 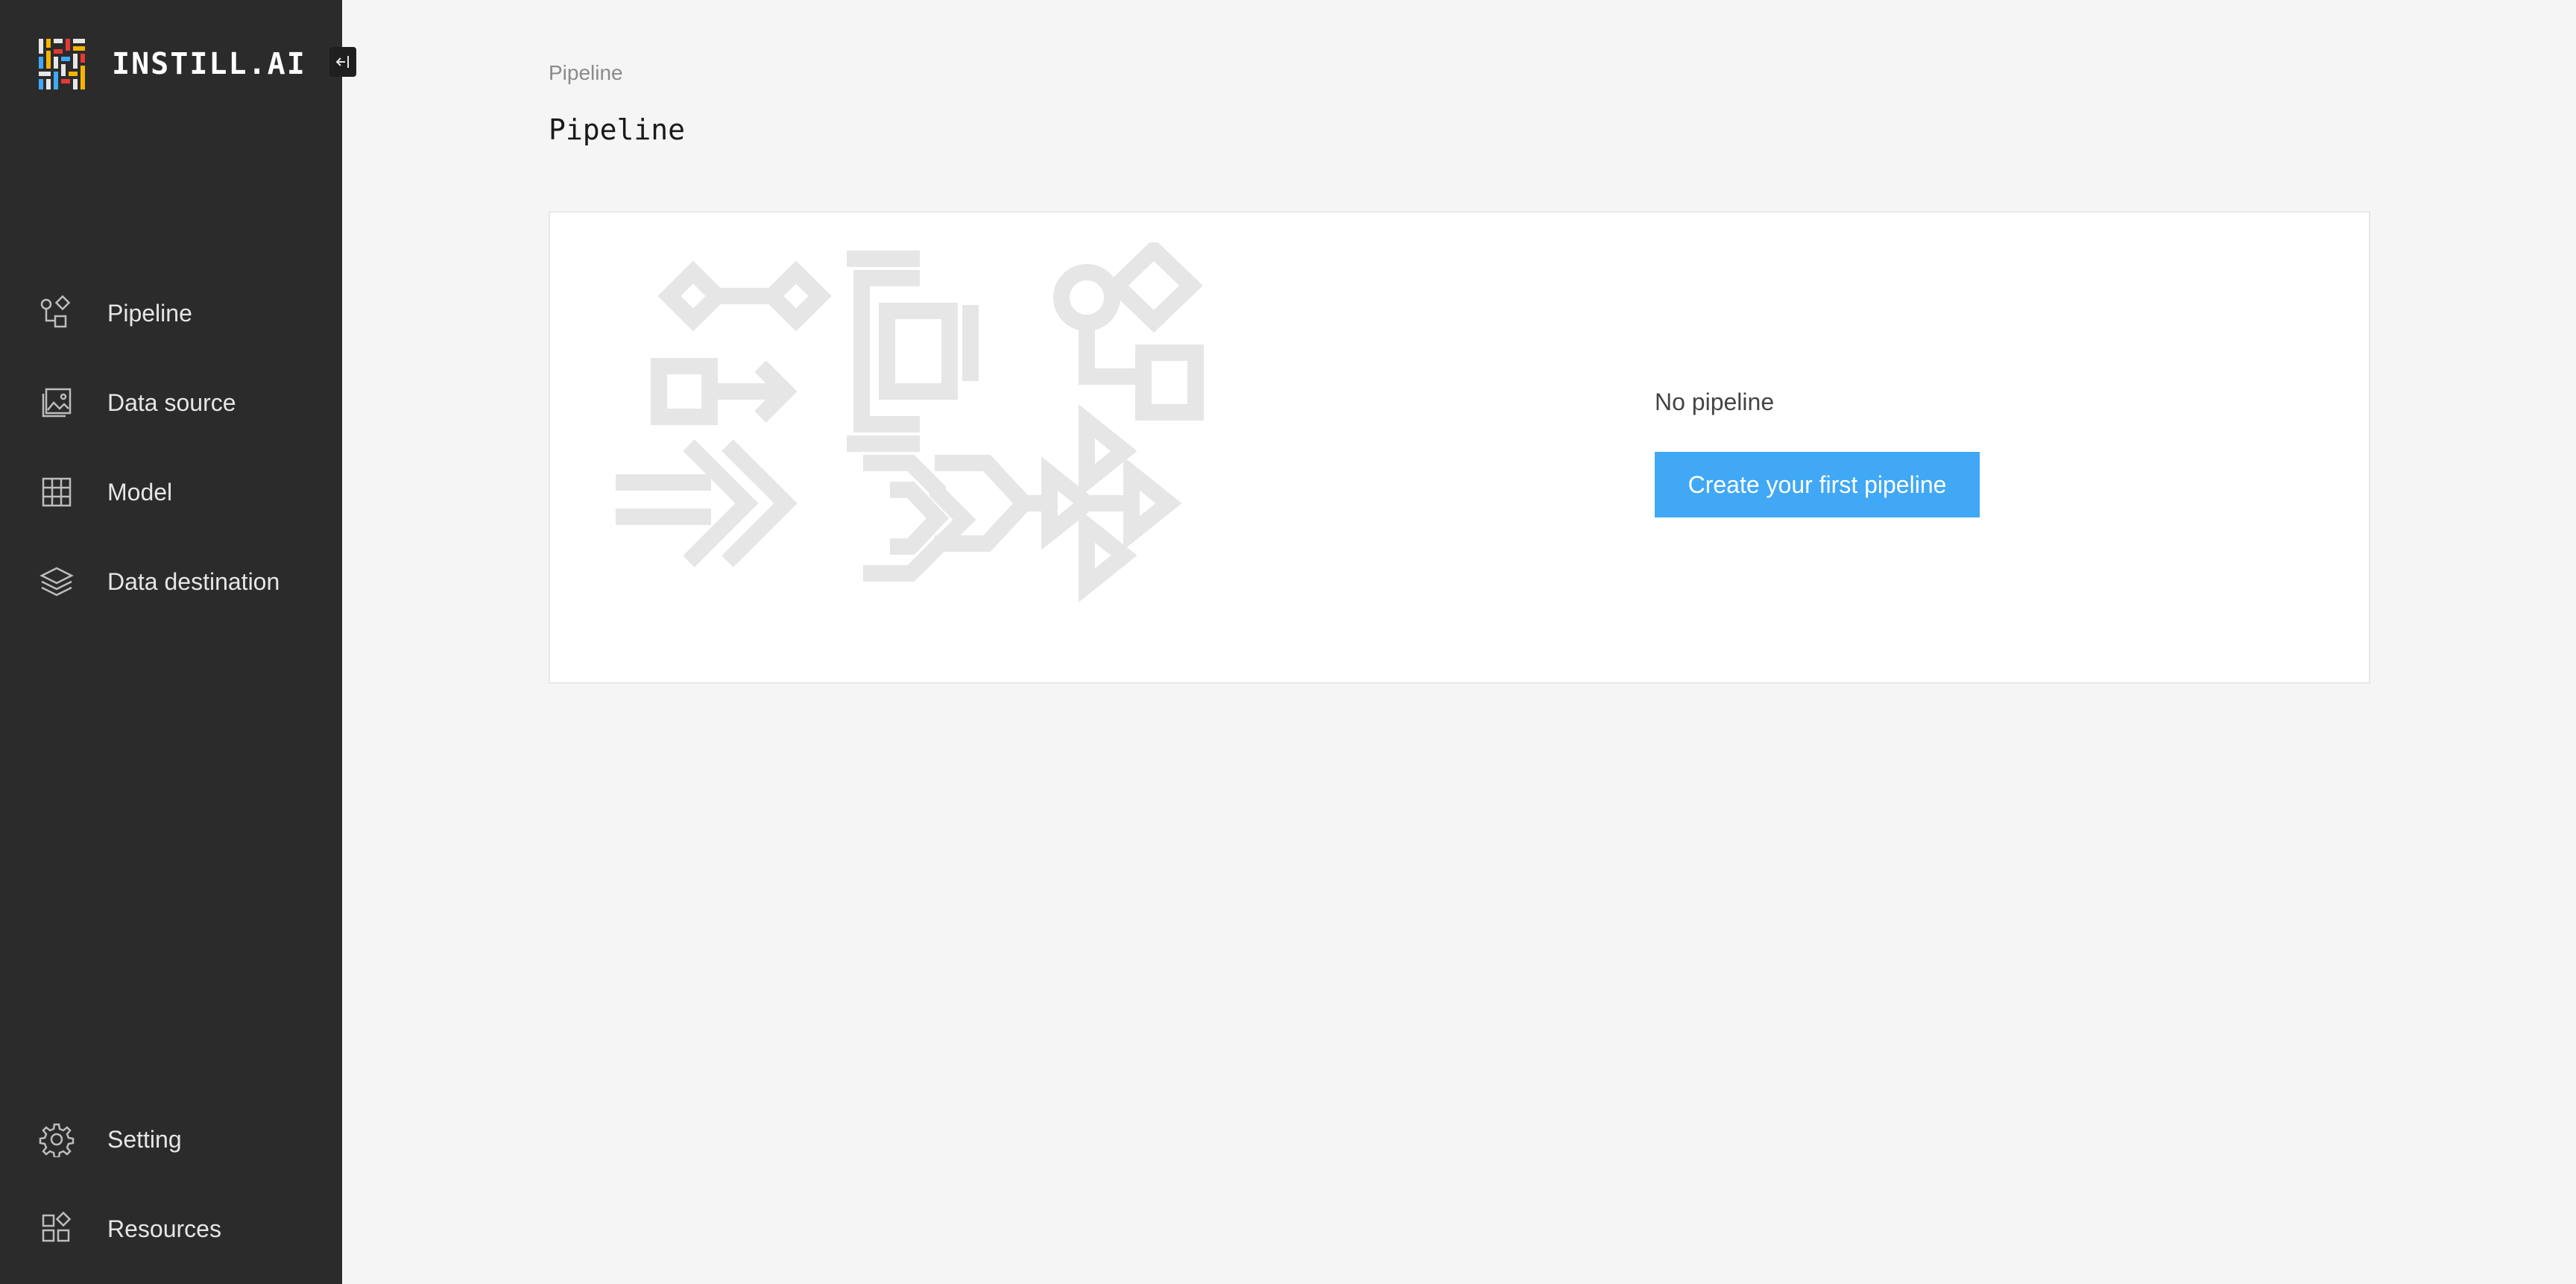 I want to click on brand-name: INSTILL.AI, so click(x=209, y=64).